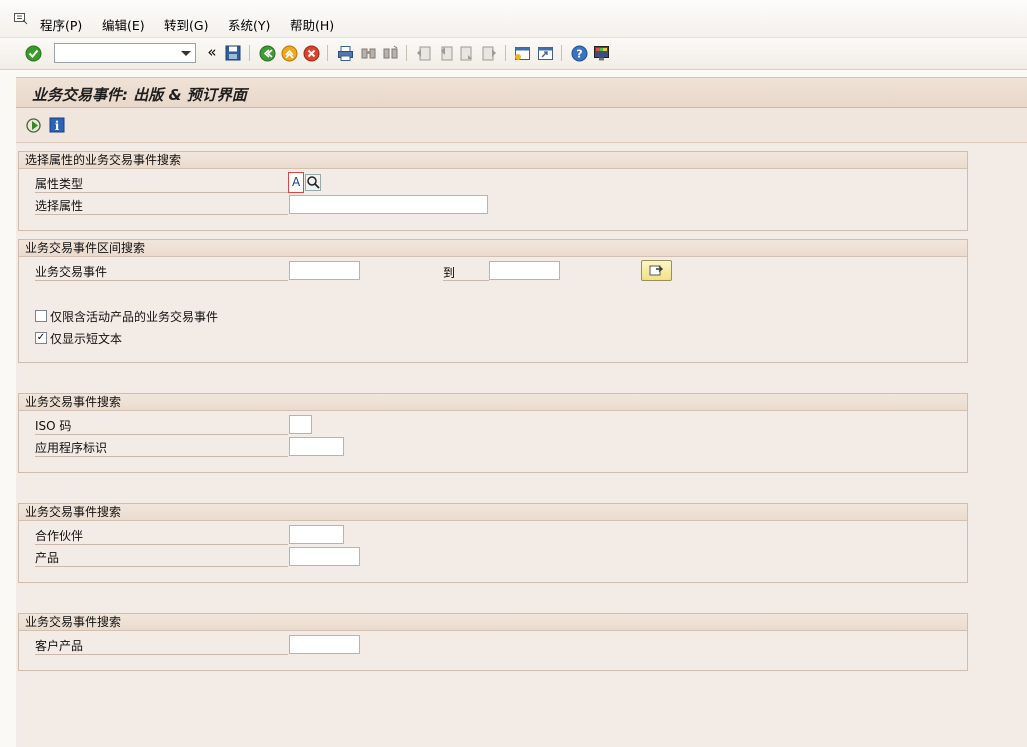  I want to click on execute-icon, so click(33, 125).